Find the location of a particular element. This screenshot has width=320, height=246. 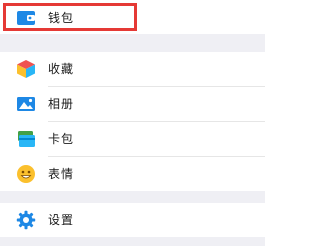

menu-item-card-bag: 卡包 is located at coordinates (132, 139).